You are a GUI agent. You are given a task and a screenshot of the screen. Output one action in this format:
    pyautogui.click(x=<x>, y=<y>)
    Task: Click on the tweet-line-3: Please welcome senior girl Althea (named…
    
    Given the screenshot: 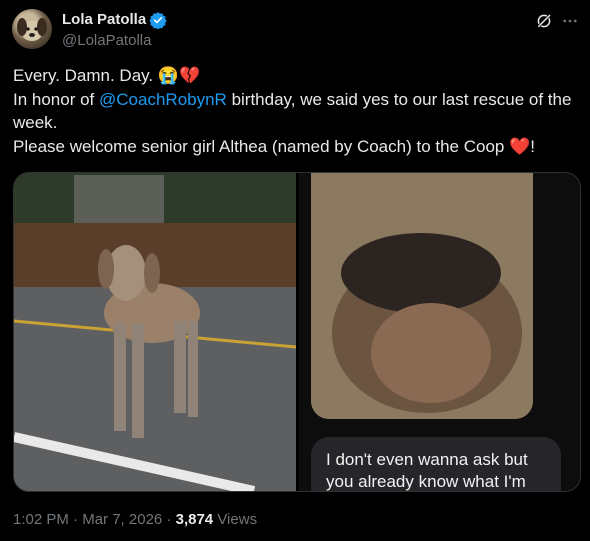 What is the action you would take?
    pyautogui.click(x=274, y=146)
    